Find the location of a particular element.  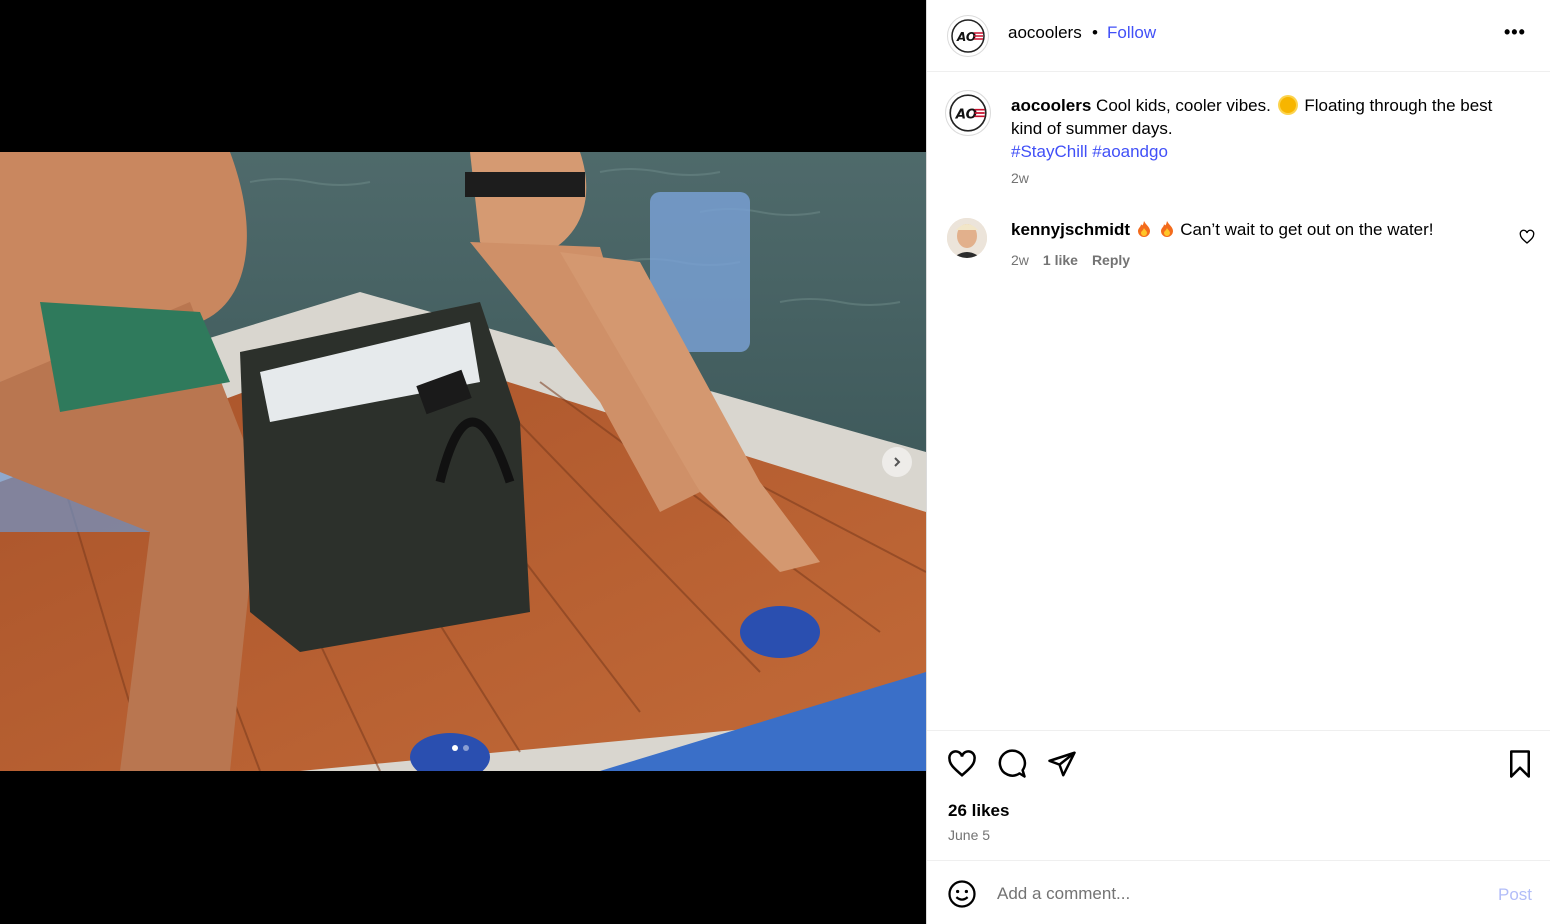

comment-timestamp: 2w is located at coordinates (1020, 260).